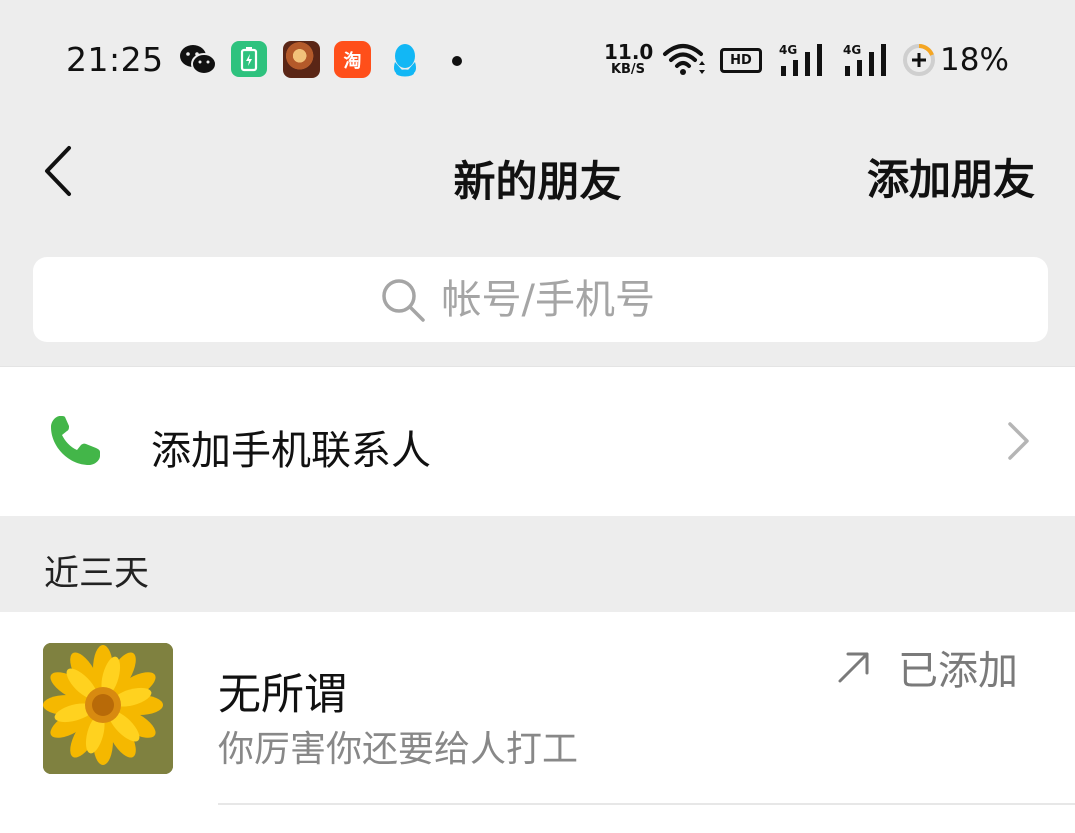 The image size is (1075, 833). Describe the element at coordinates (571, 299) in the screenshot. I see `search-input` at that location.